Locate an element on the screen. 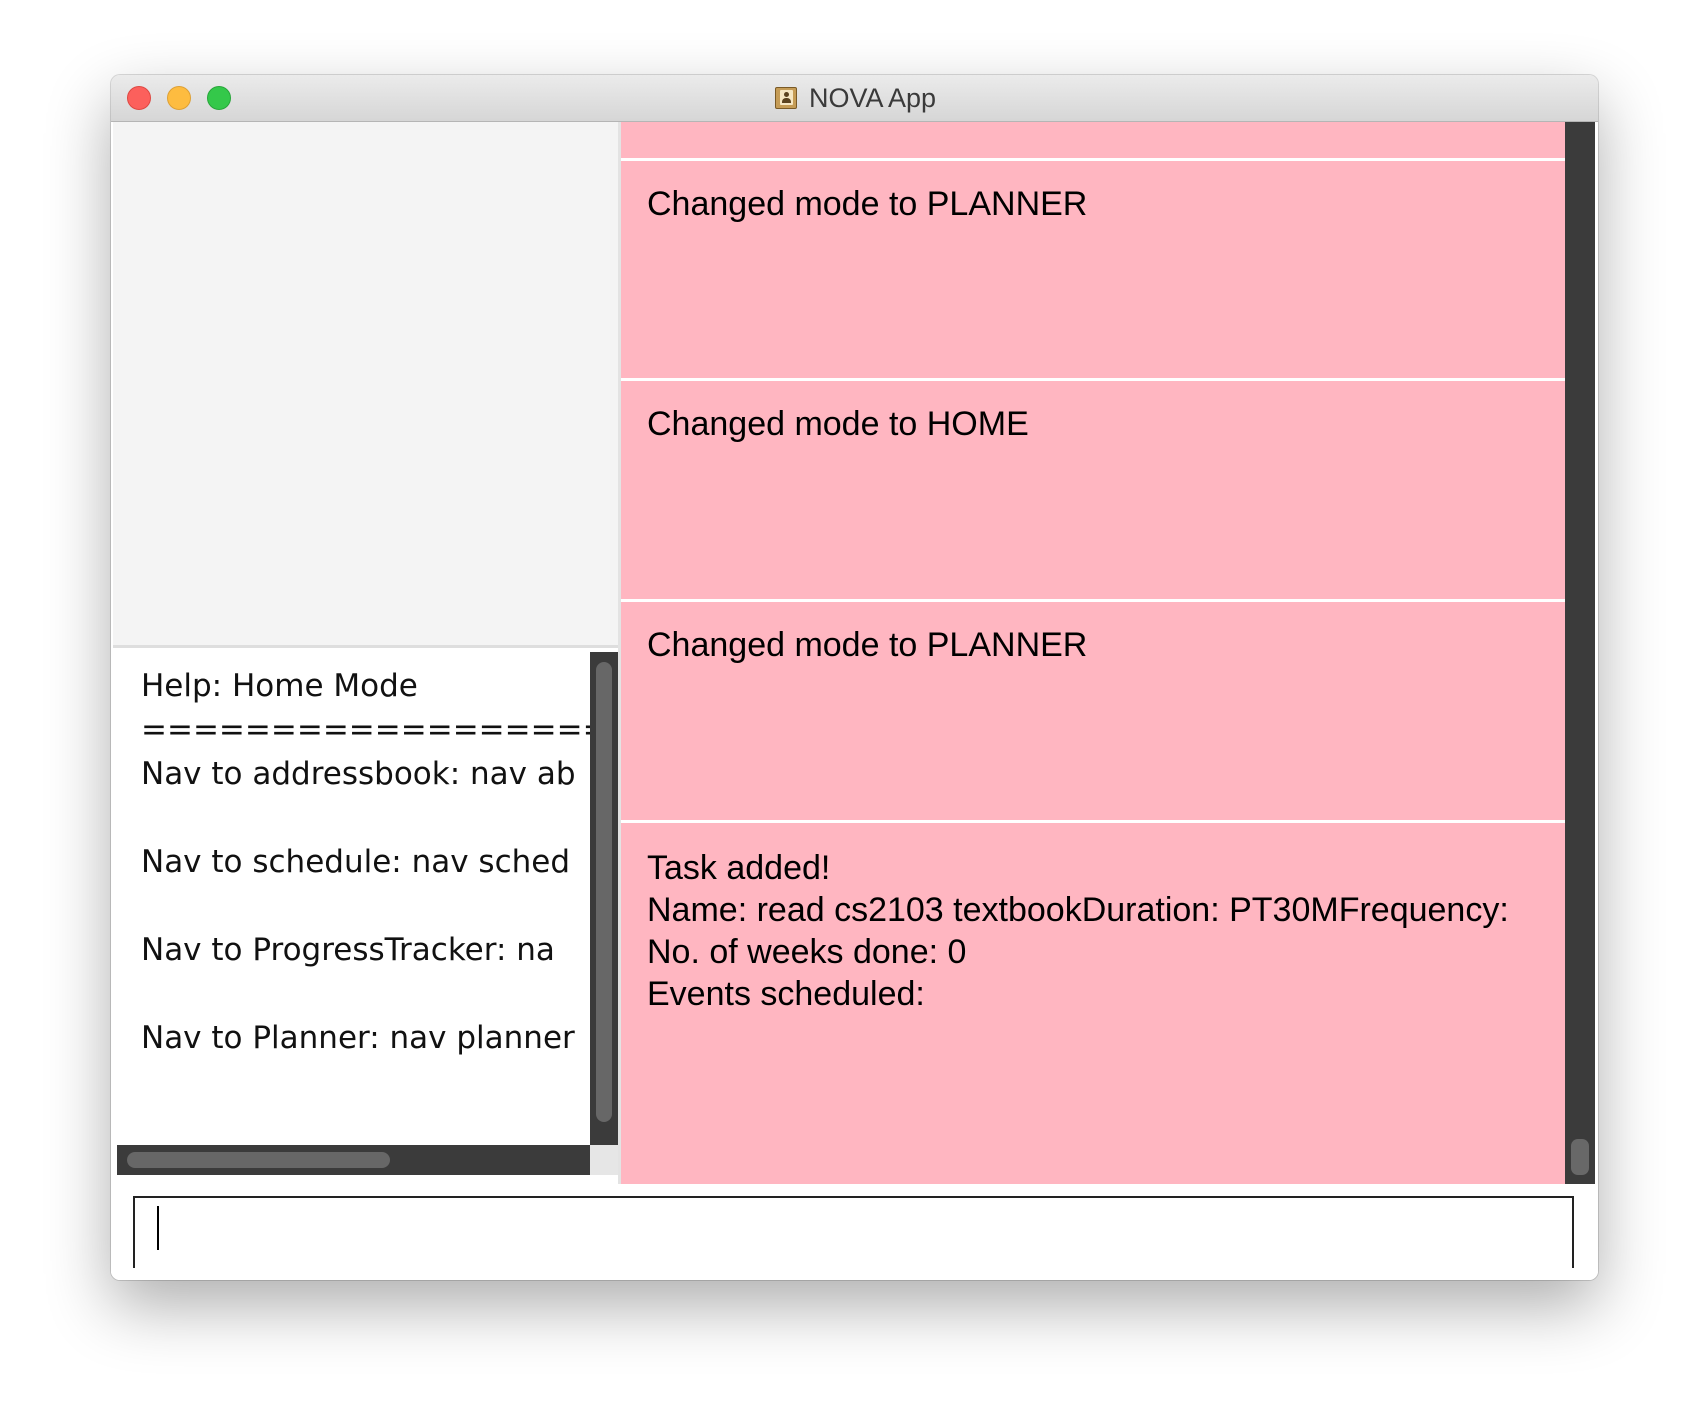 The image size is (1704, 1424). result-card is located at coordinates (1093, 140).